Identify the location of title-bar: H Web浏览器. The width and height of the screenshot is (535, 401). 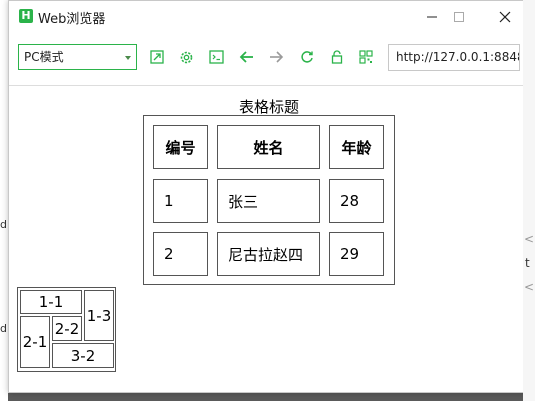
(267, 17).